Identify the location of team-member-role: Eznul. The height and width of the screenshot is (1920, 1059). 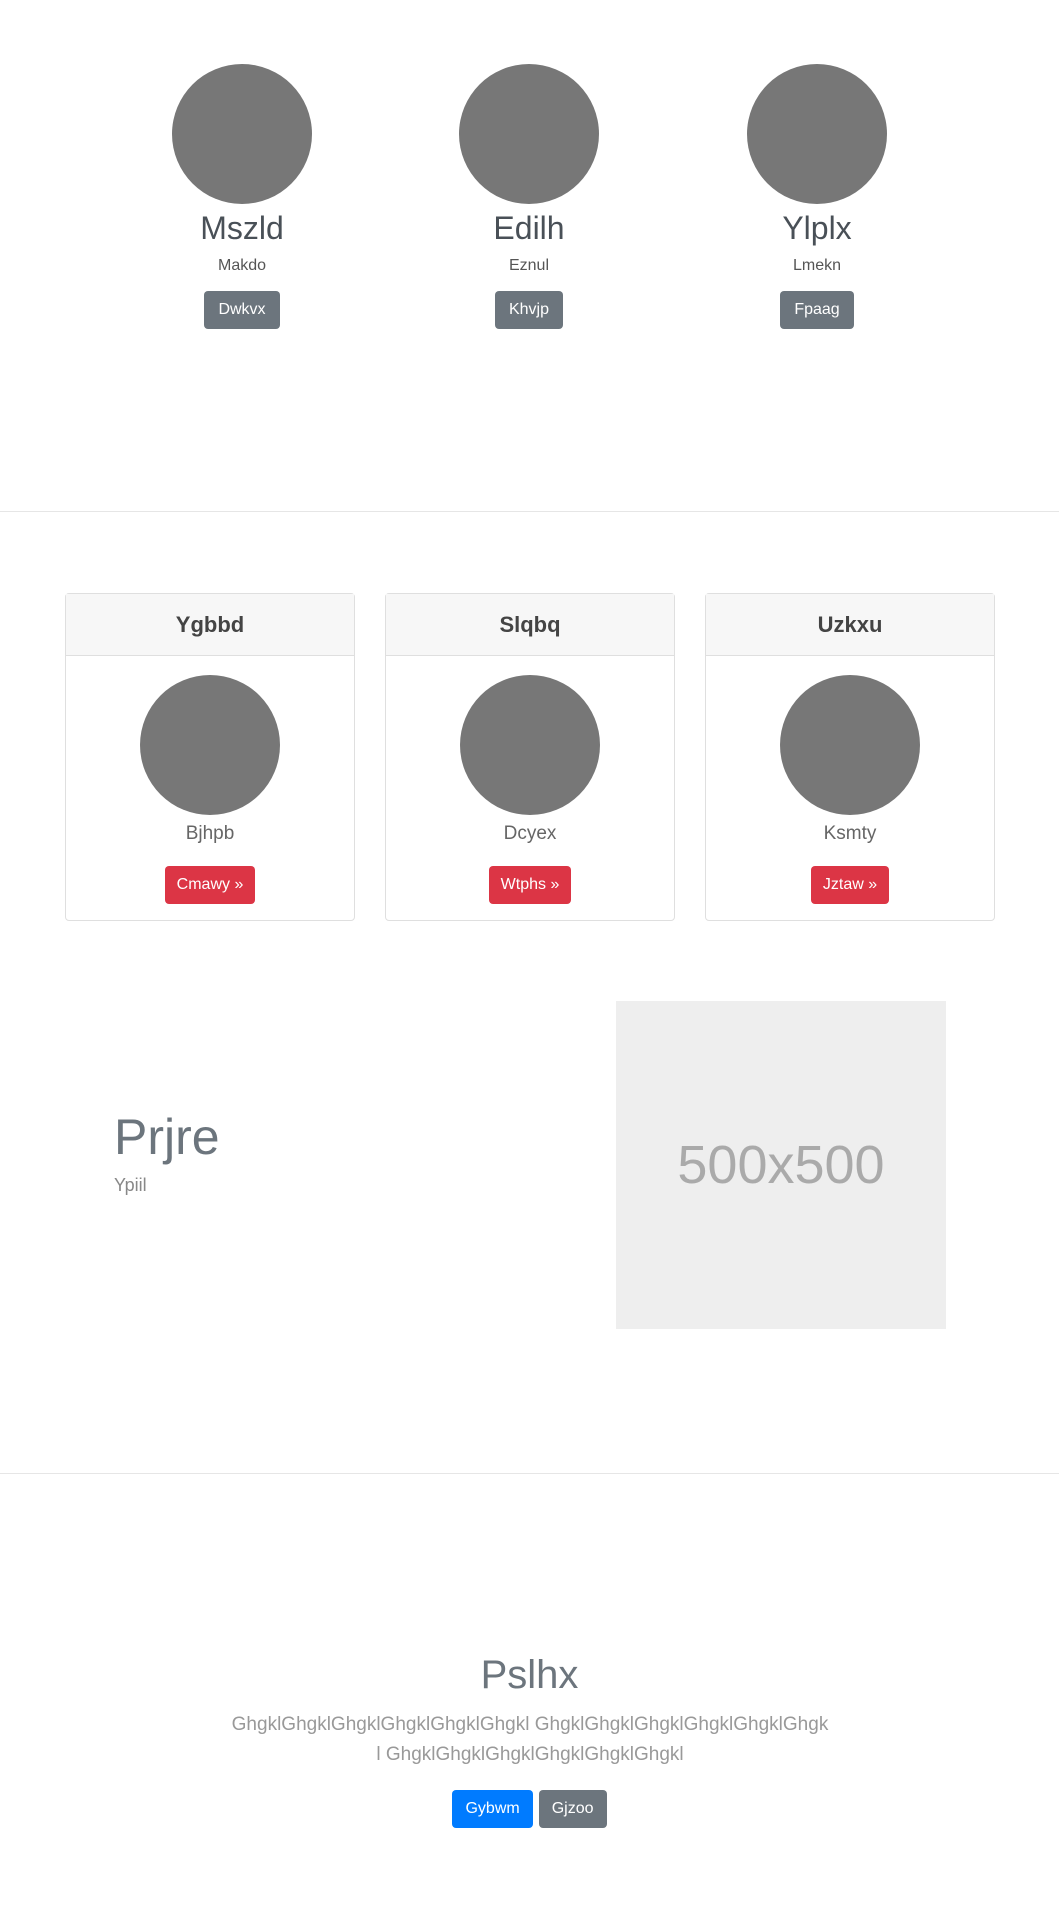
(529, 265).